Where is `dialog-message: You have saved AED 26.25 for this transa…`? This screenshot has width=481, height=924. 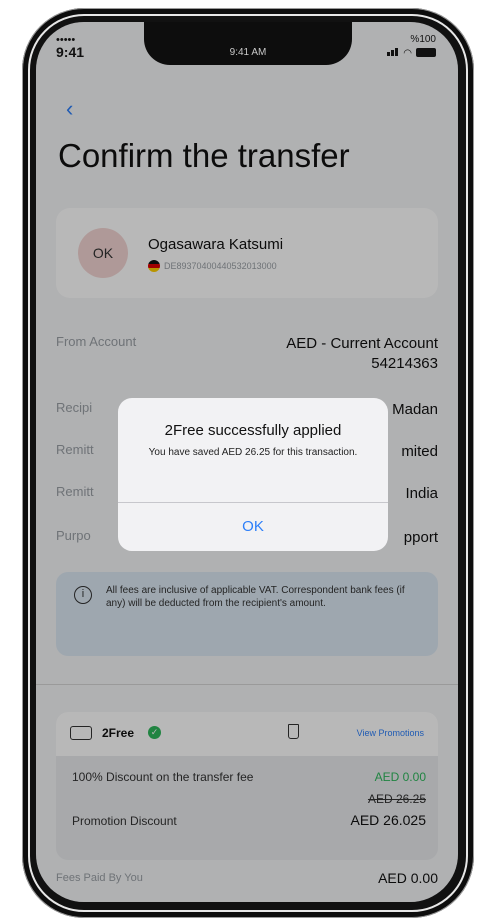 dialog-message: You have saved AED 26.25 for this transa… is located at coordinates (253, 452).